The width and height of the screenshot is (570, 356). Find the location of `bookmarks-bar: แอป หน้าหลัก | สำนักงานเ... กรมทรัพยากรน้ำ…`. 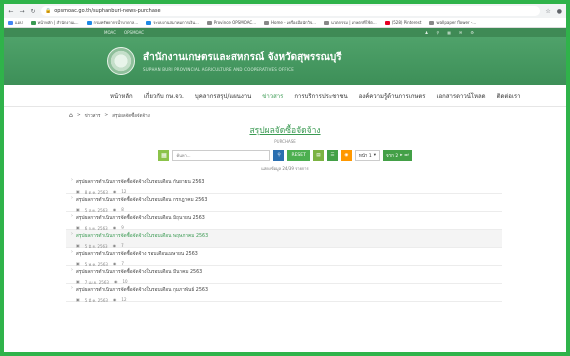

bookmarks-bar: แอป หน้าหลัก | สำนักงานเ... กรมทรัพยากรน้ำ… is located at coordinates (285, 23).